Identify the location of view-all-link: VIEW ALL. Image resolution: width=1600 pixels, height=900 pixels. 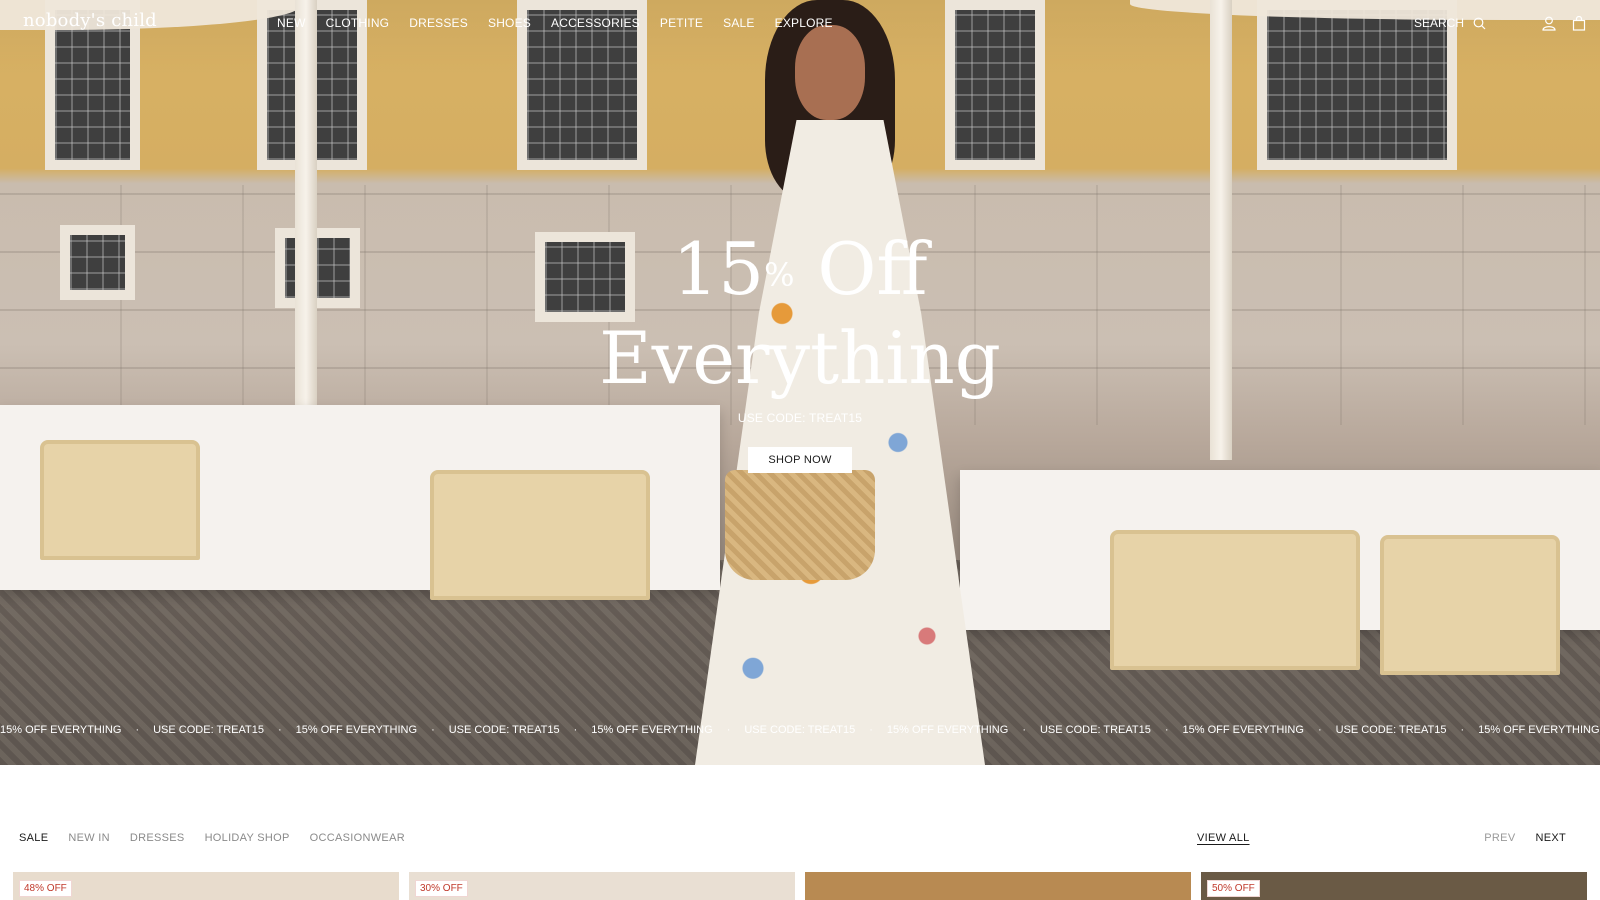
(1223, 838).